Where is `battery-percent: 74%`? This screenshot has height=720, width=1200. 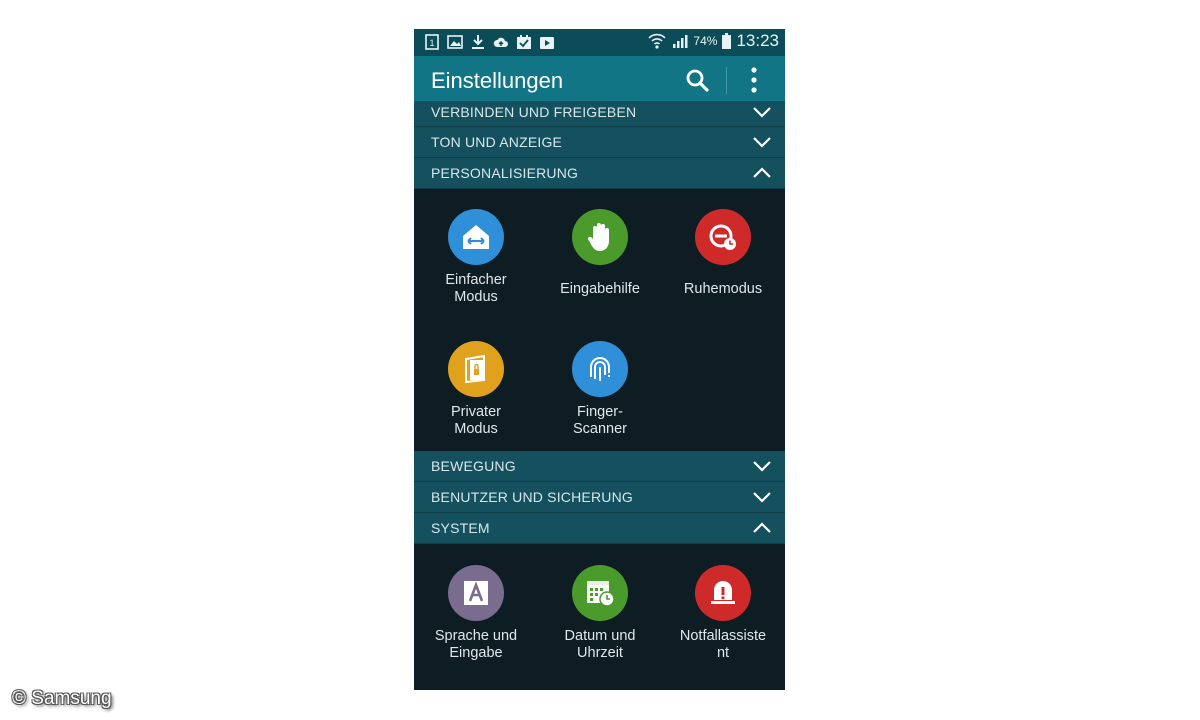
battery-percent: 74% is located at coordinates (705, 41).